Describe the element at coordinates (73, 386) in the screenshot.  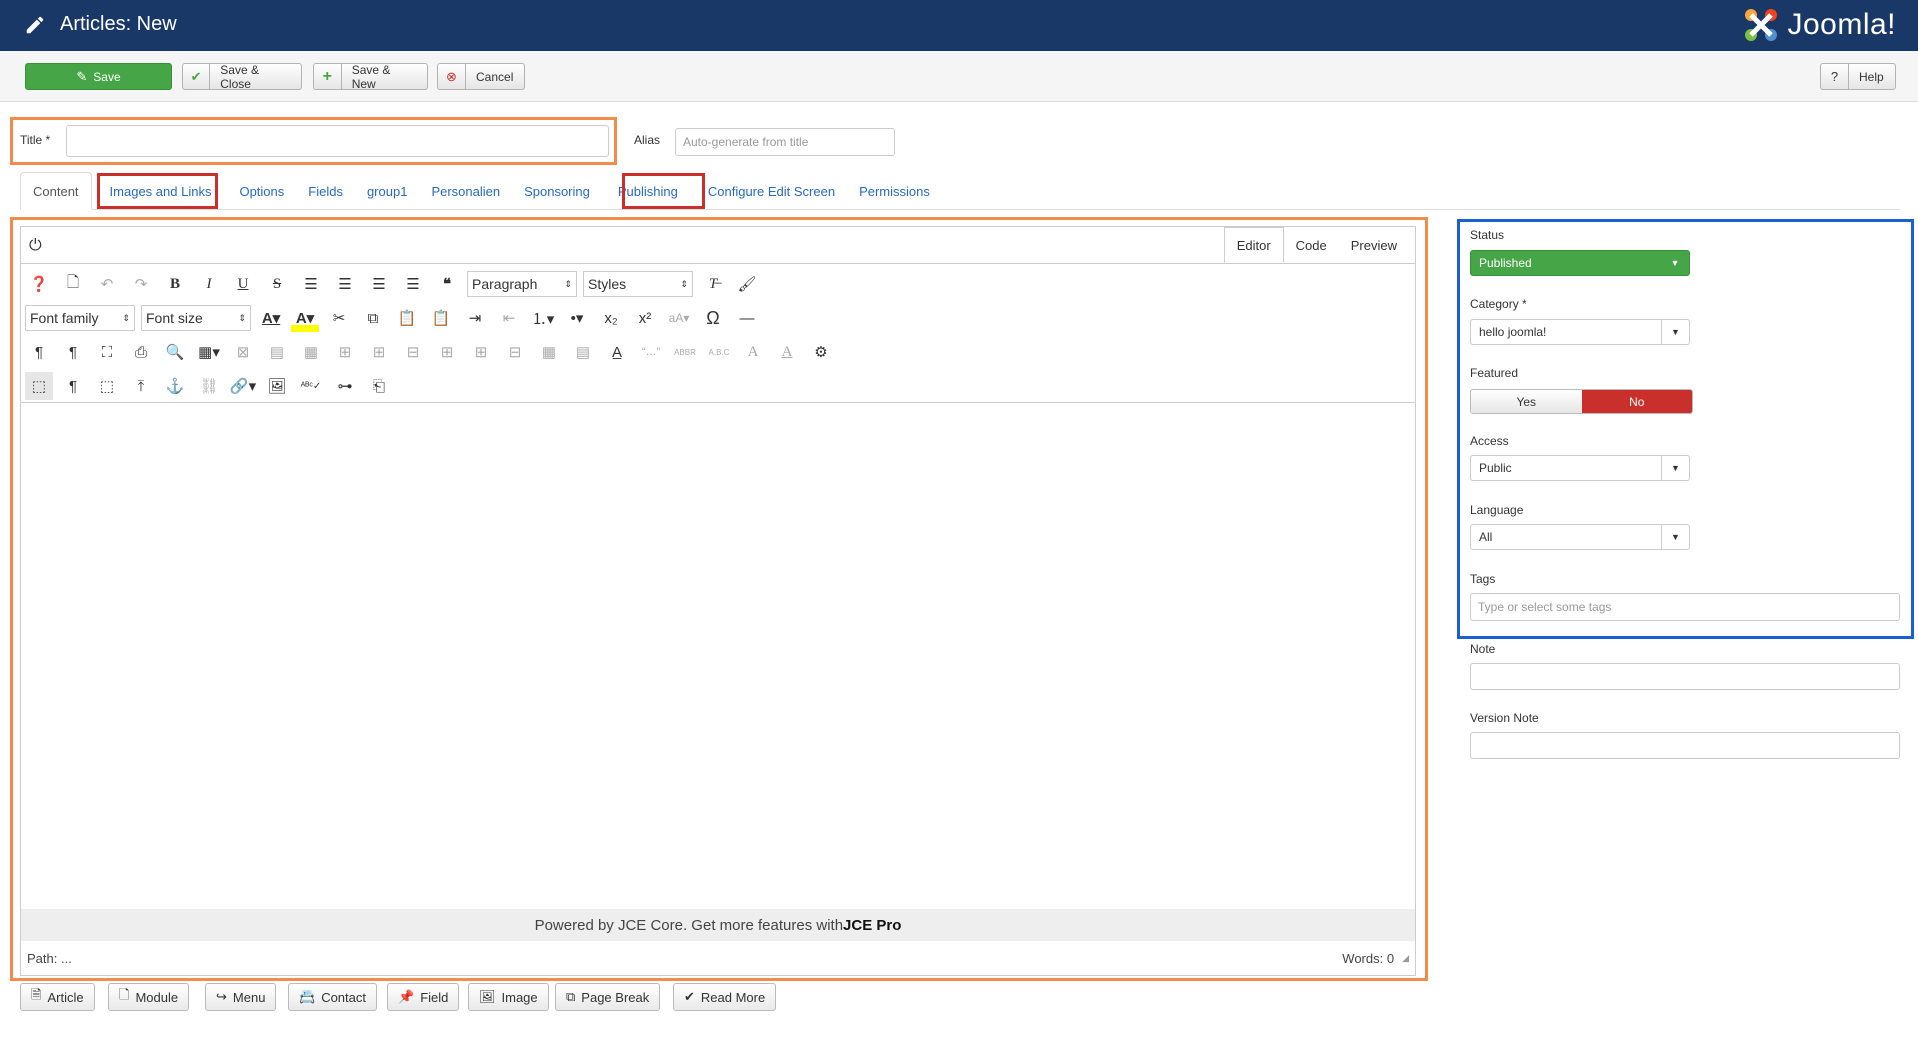
I see `show-blocks-icon: ¶` at that location.